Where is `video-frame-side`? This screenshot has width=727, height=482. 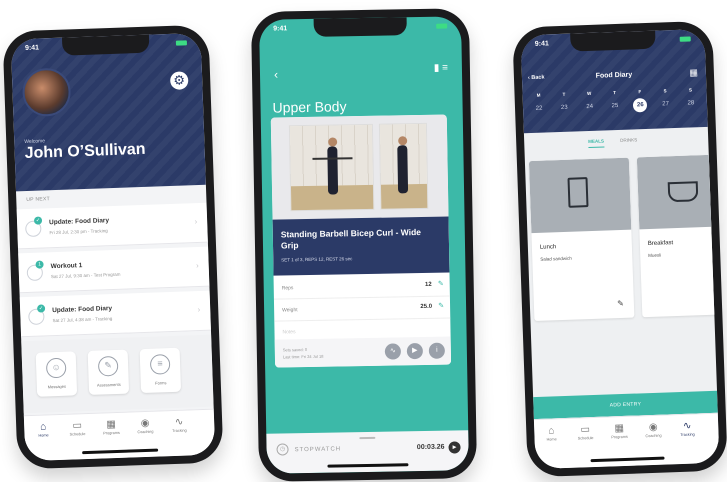
video-frame-side is located at coordinates (403, 166).